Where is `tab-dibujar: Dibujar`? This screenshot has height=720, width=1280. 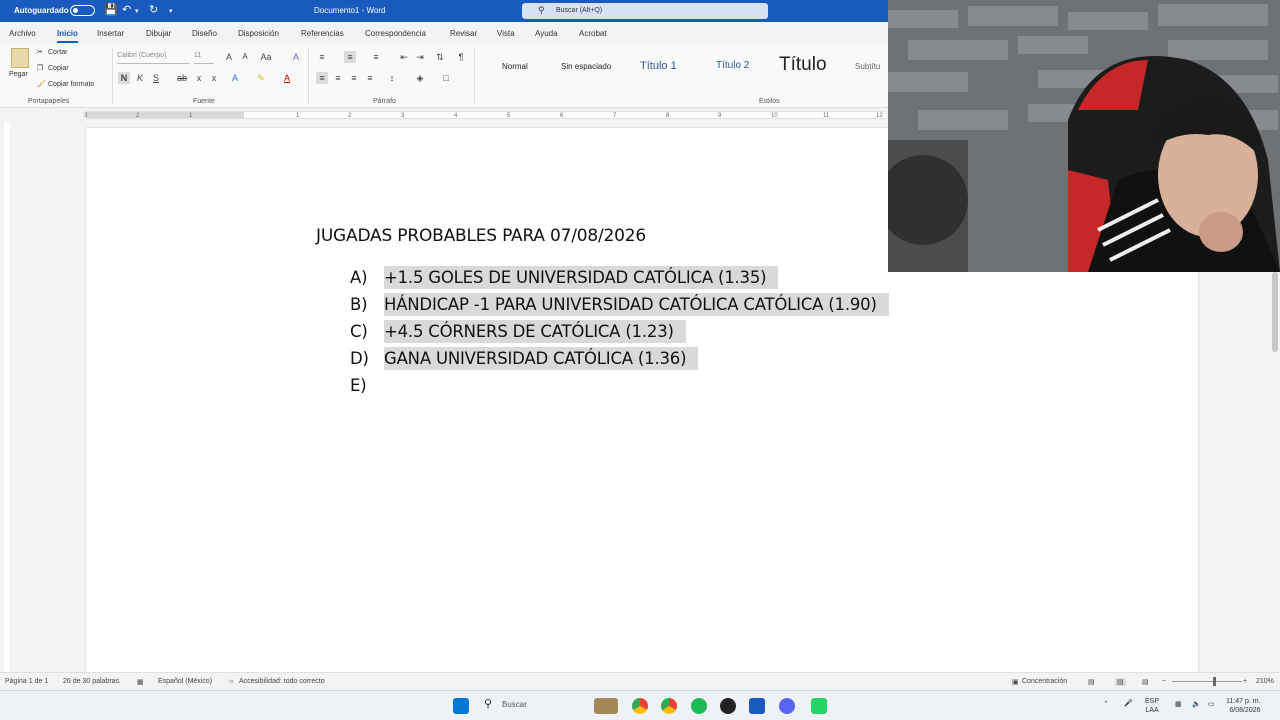 tab-dibujar: Dibujar is located at coordinates (158, 33).